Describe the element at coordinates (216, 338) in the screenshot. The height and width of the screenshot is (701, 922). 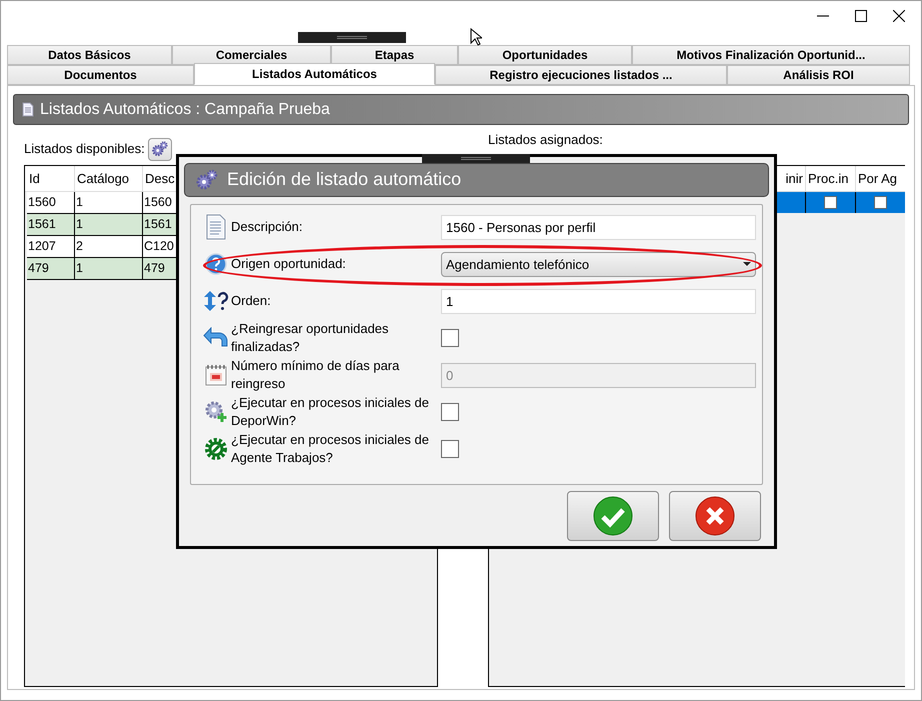
I see `undo-arrow-icon` at that location.